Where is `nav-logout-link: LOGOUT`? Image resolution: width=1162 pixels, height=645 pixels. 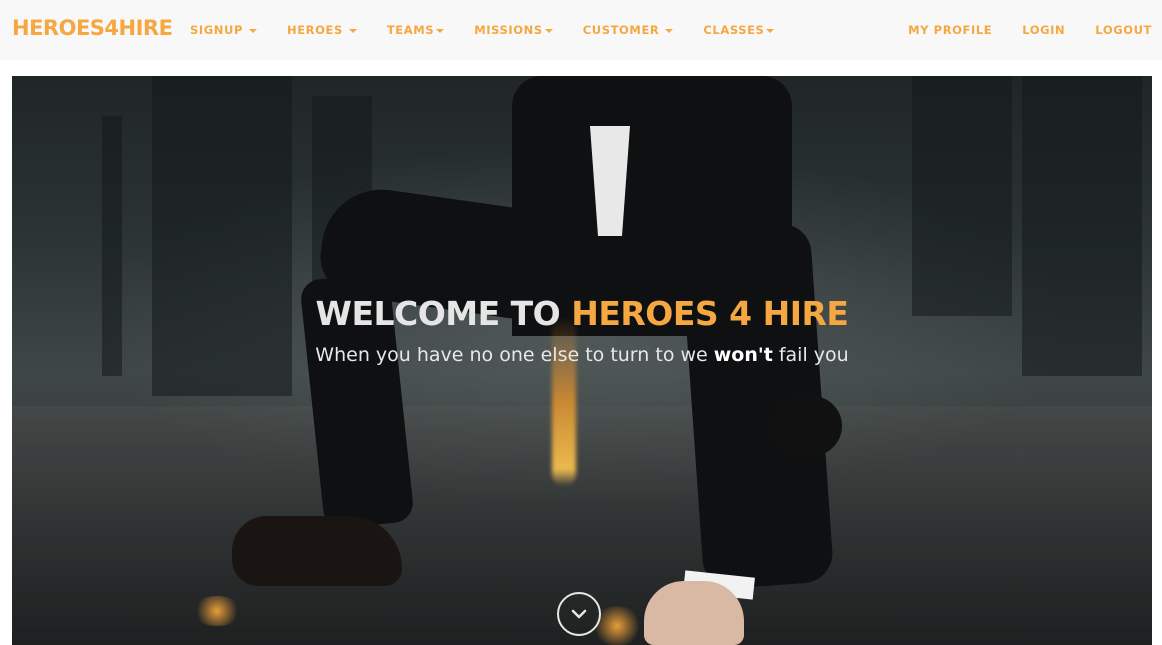
nav-logout-link: LOGOUT is located at coordinates (1123, 30).